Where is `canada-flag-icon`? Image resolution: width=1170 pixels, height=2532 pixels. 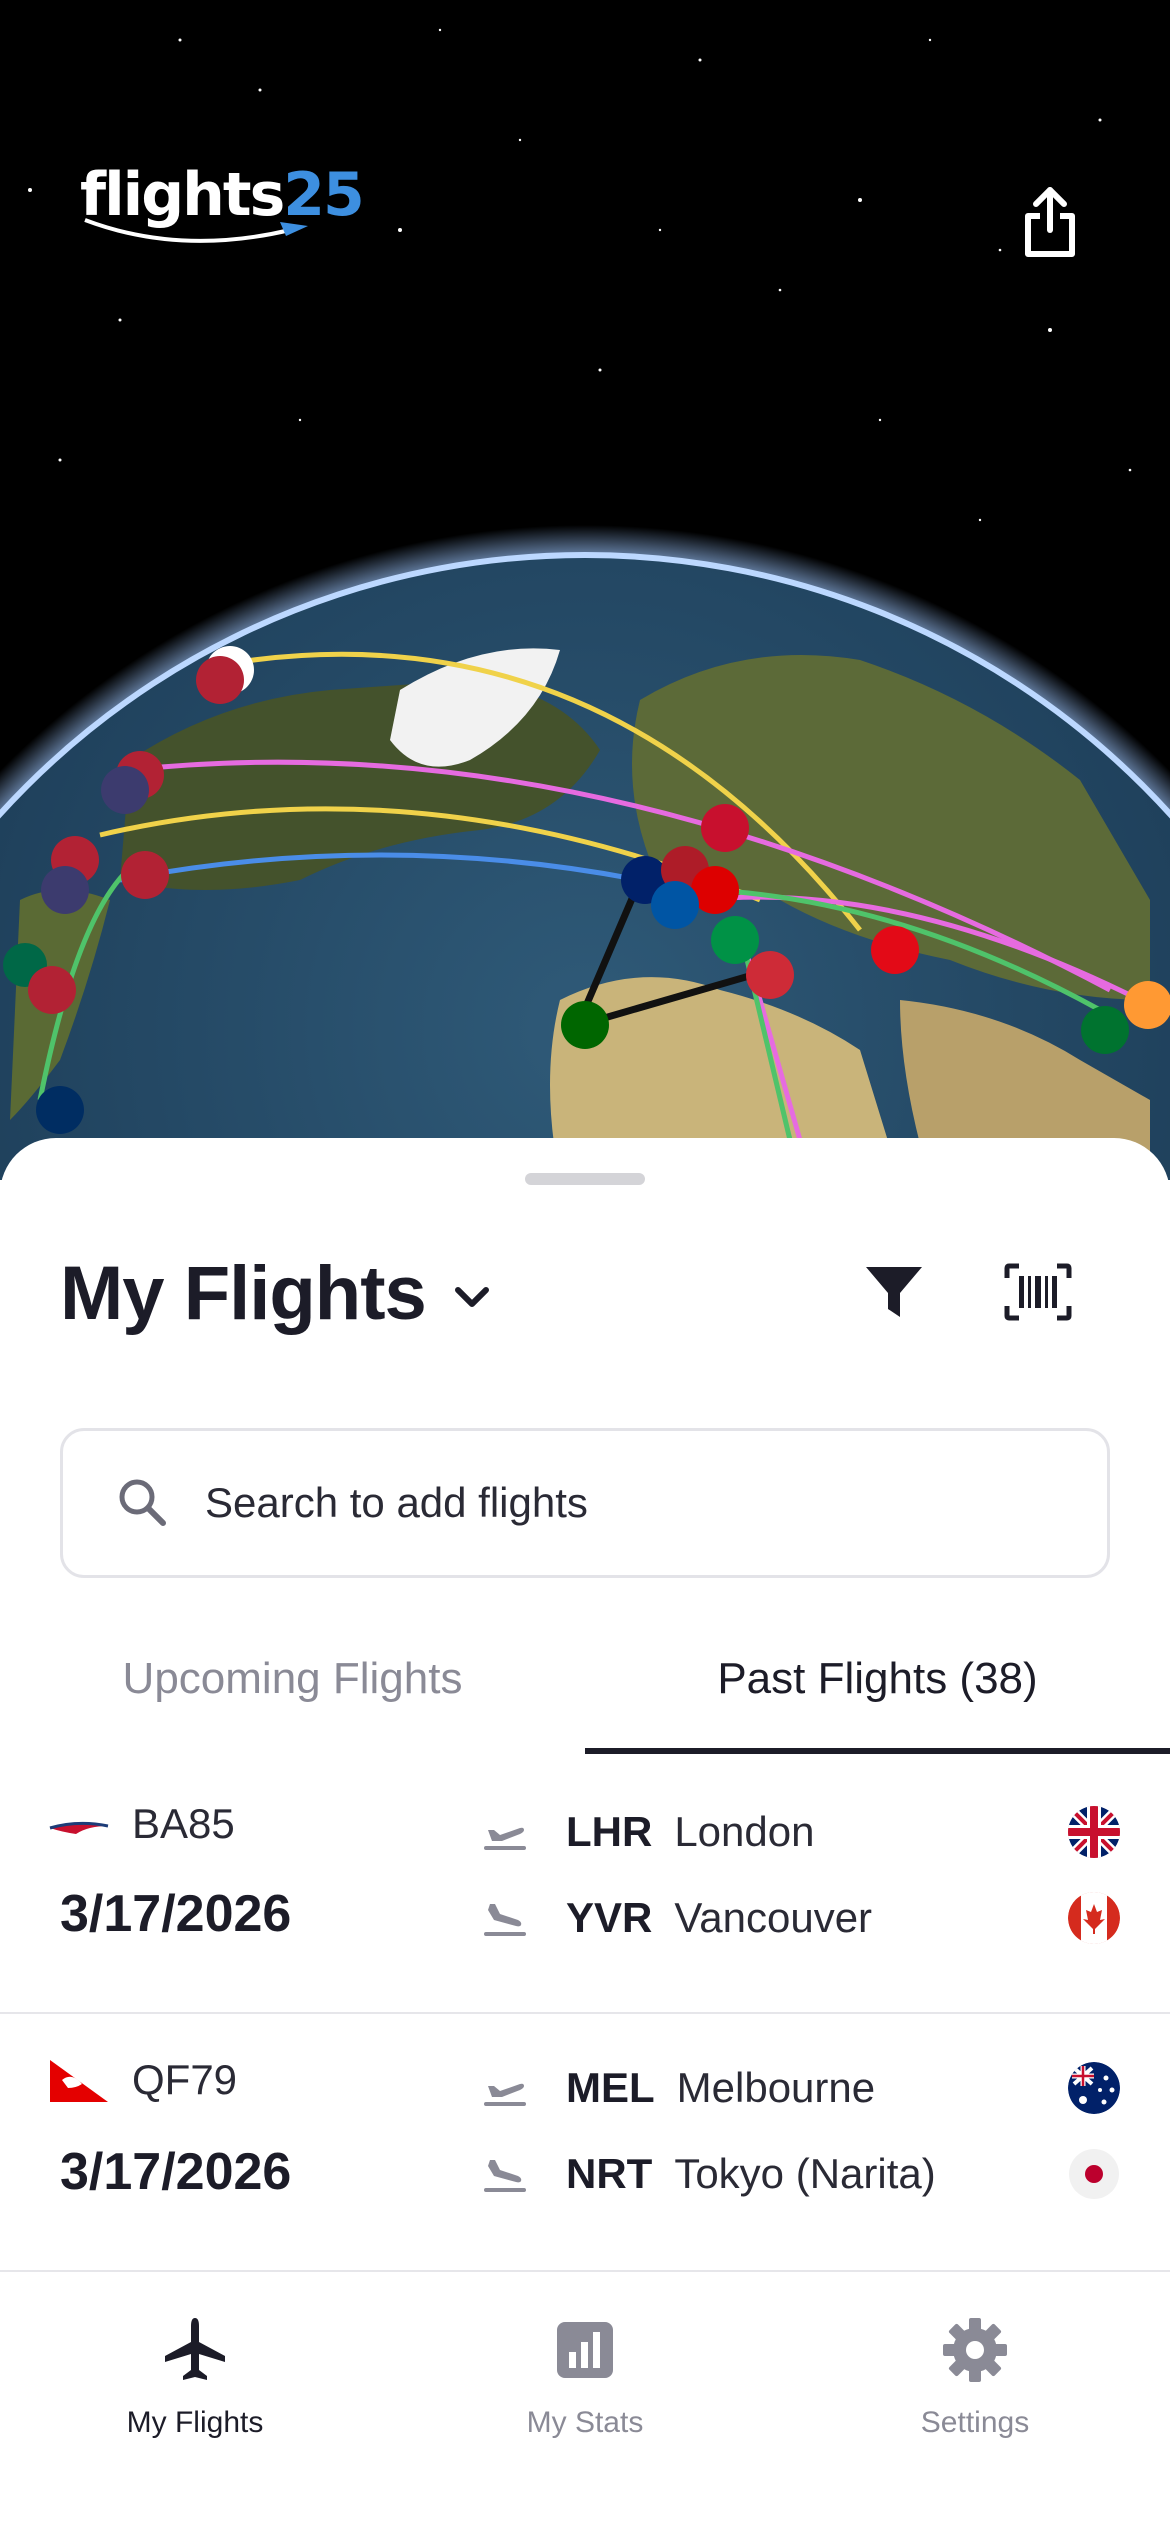
canada-flag-icon is located at coordinates (1094, 1918).